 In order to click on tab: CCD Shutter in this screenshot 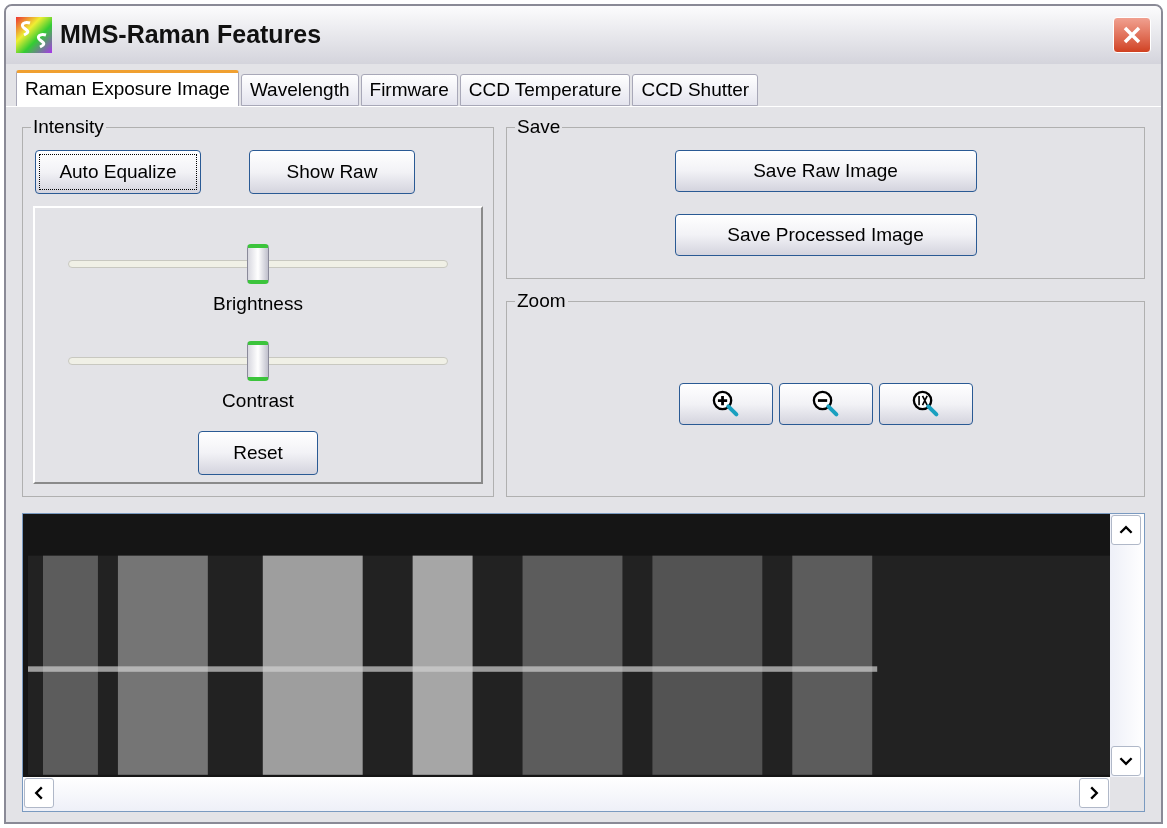, I will do `click(695, 90)`.